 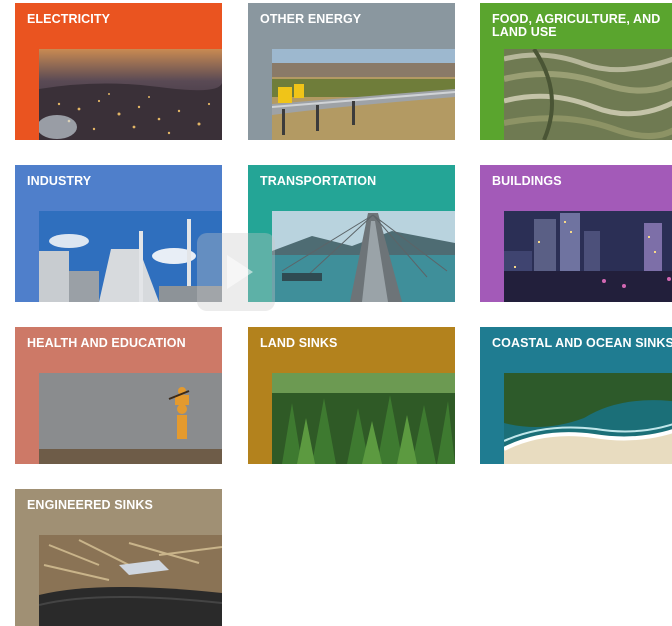 I want to click on forest-image, so click(x=363, y=418).